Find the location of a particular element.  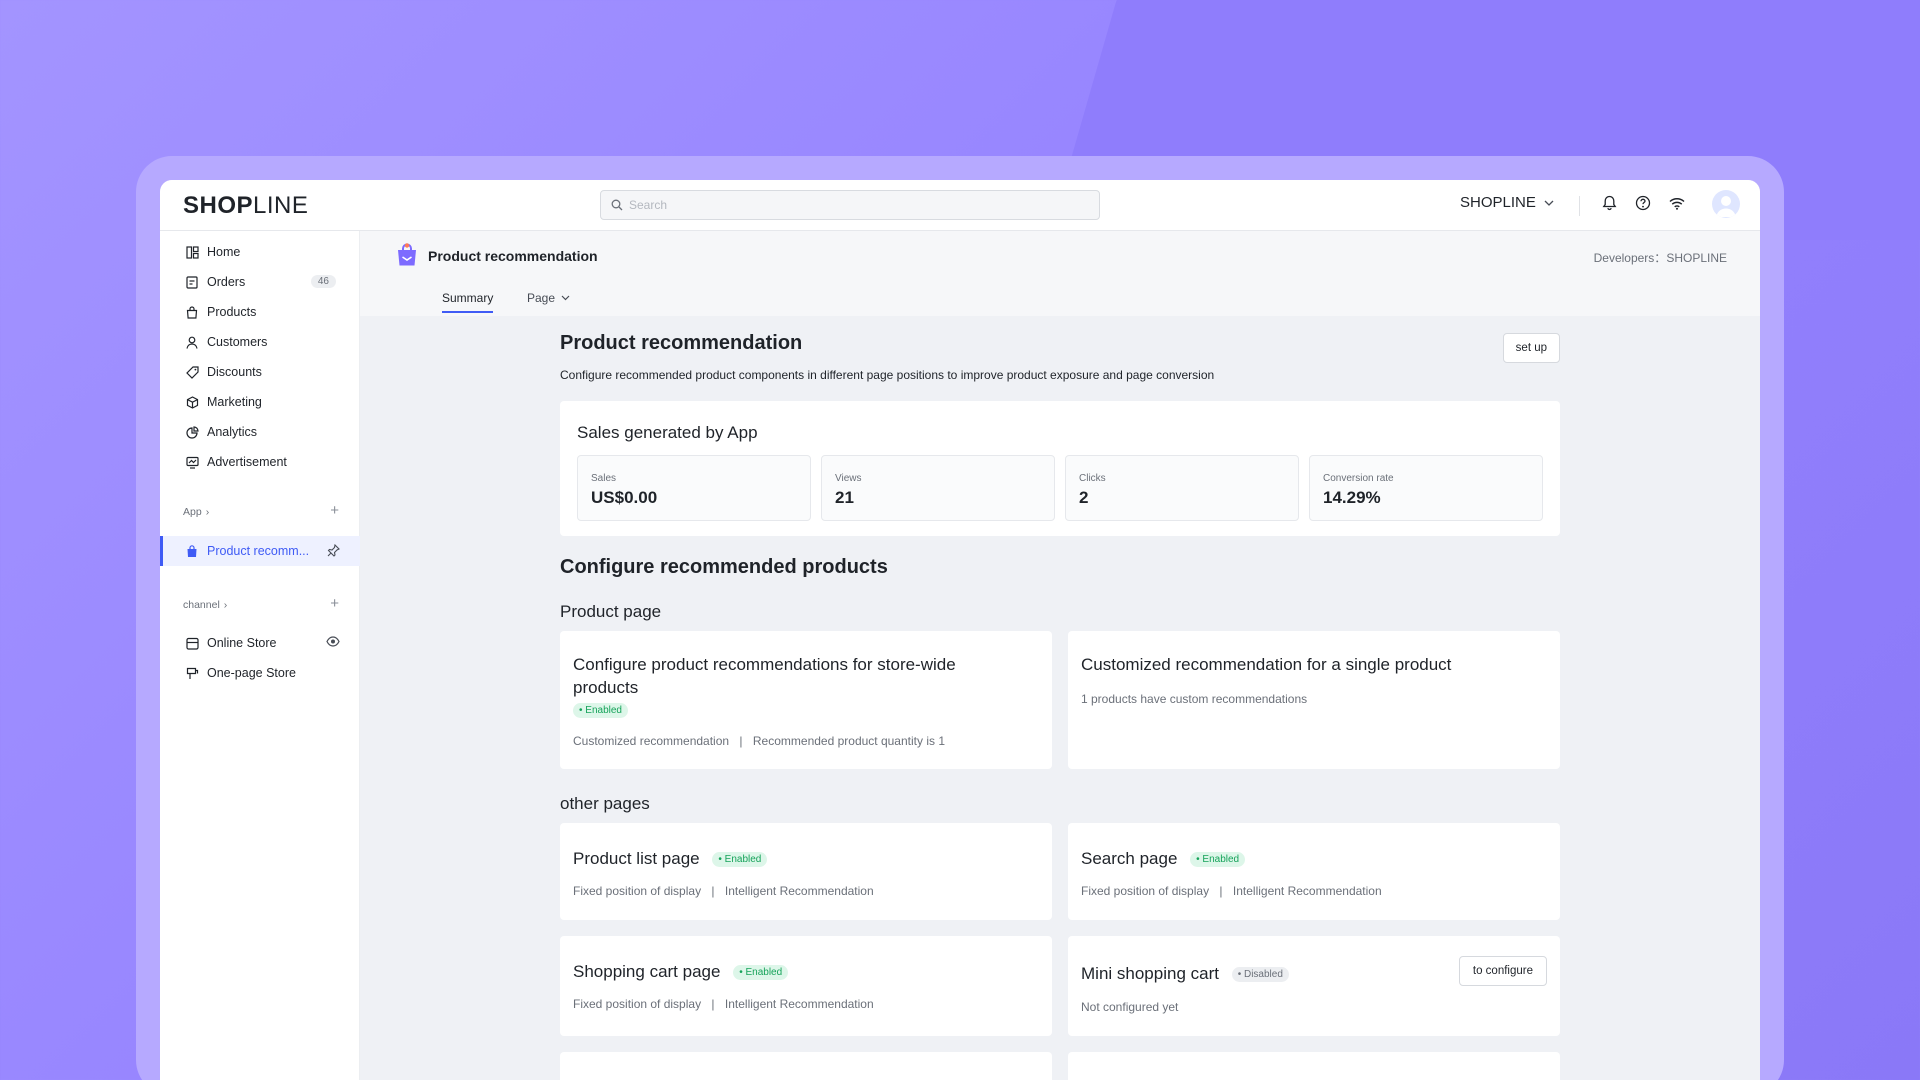

monitor-icon is located at coordinates (192, 462).